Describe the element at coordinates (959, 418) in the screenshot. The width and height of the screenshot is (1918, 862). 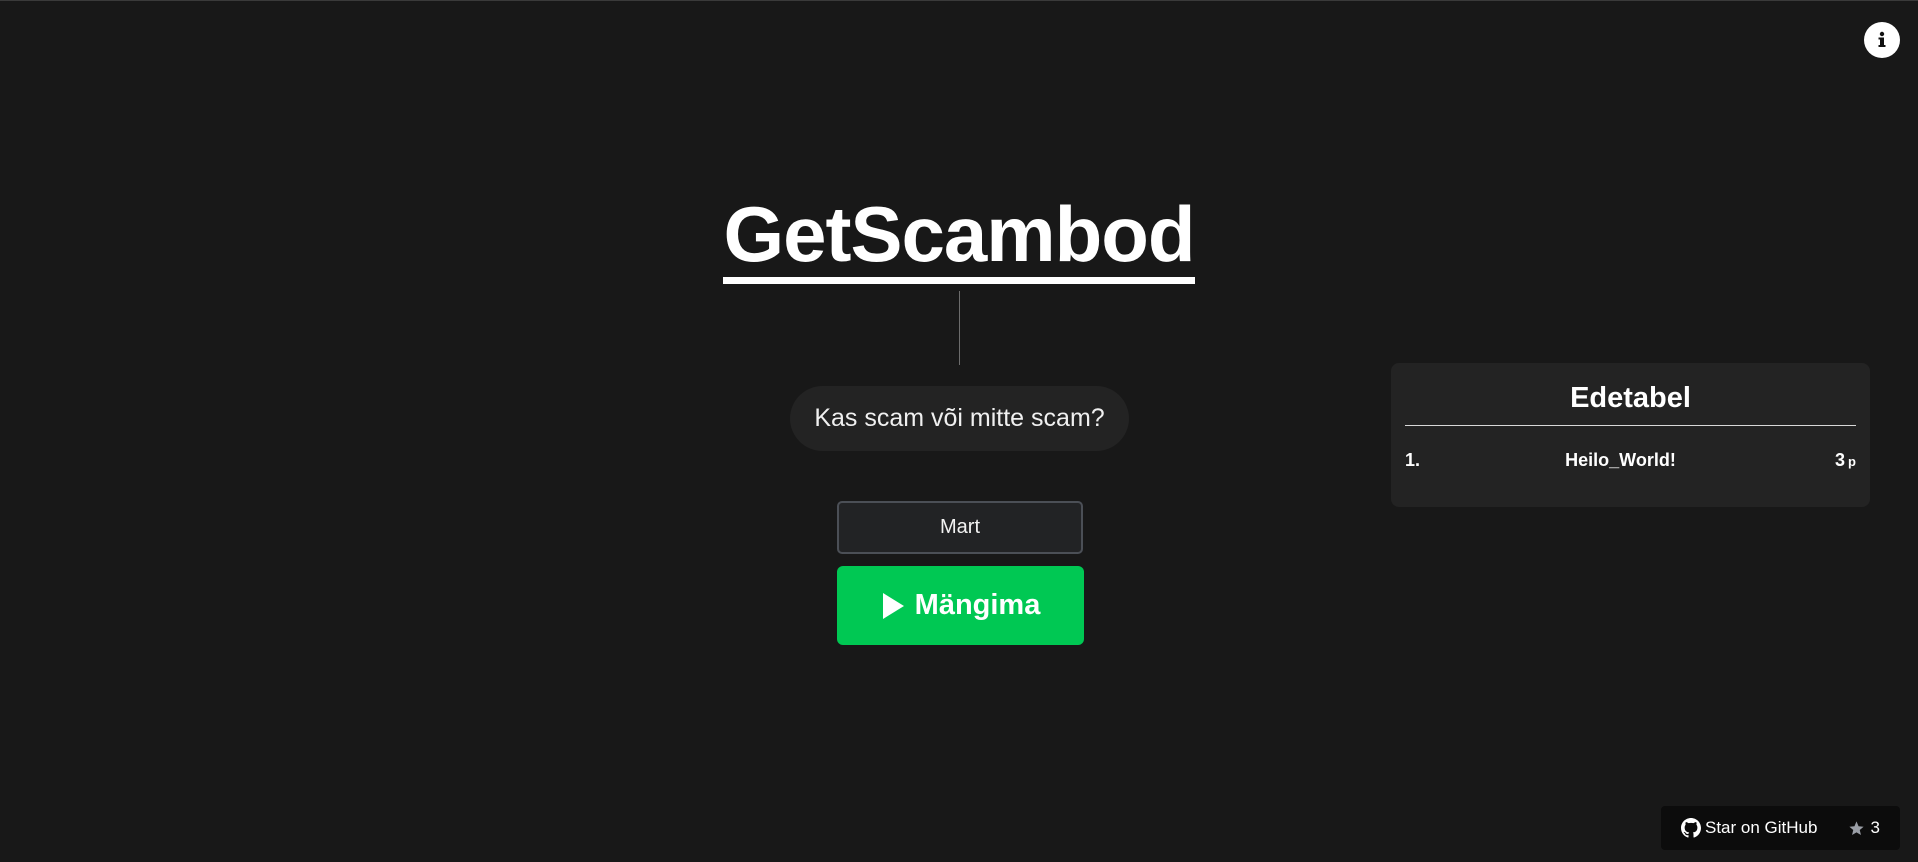
I see `tagline: Kas scam või mitte scam?` at that location.